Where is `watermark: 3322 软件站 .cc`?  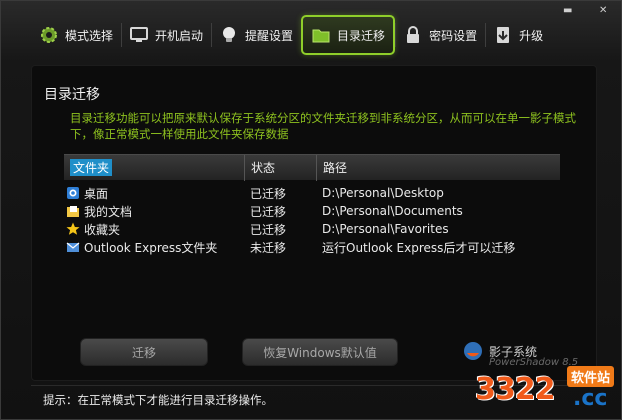
watermark: 3322 软件站 .cc is located at coordinates (548, 392).